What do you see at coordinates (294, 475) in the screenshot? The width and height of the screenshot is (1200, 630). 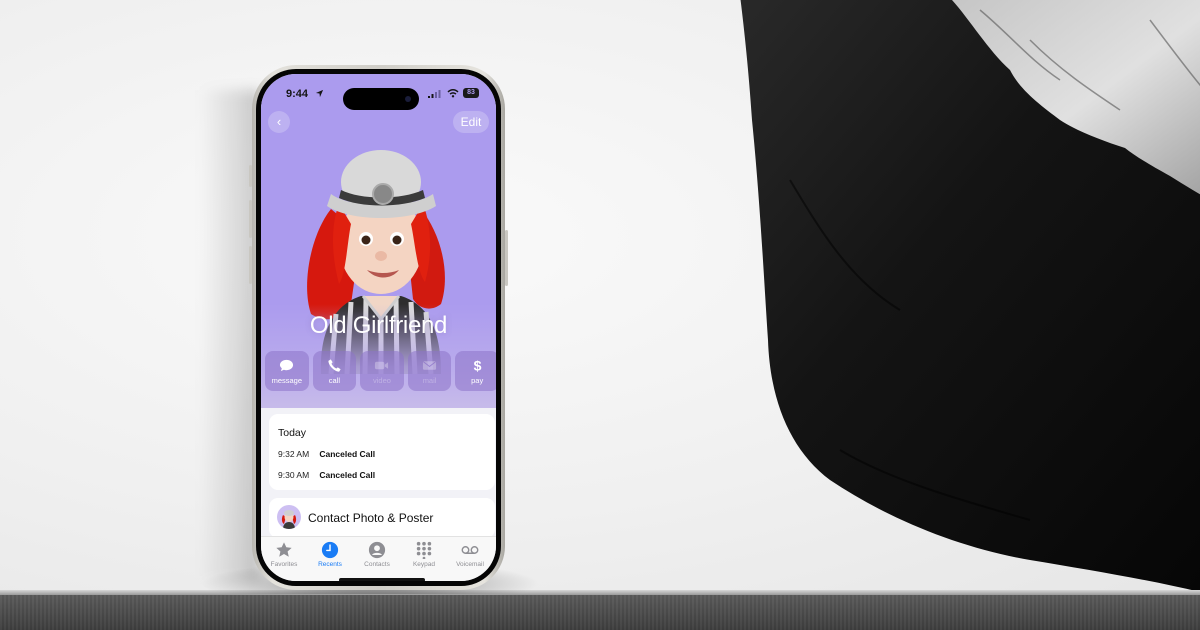 I see `recent-call-time: 9:30 AM` at bounding box center [294, 475].